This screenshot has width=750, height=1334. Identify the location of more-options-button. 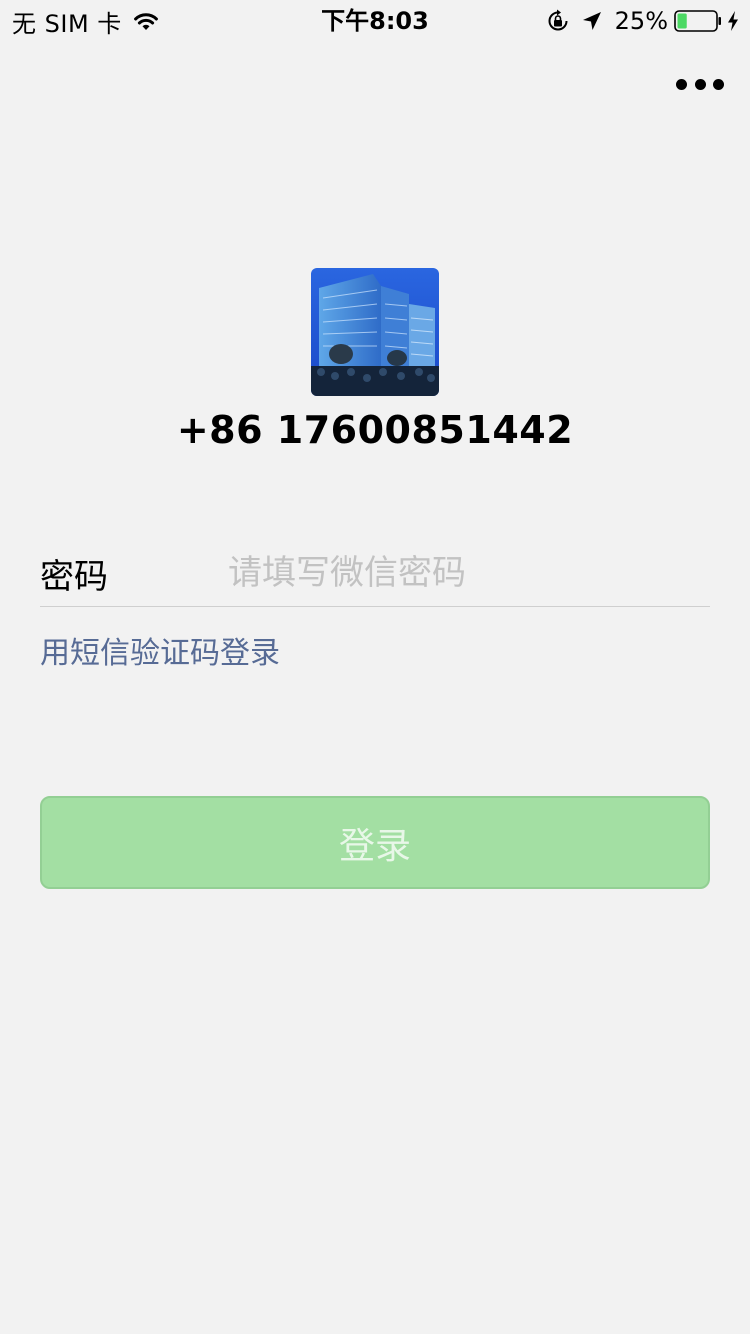
(700, 84).